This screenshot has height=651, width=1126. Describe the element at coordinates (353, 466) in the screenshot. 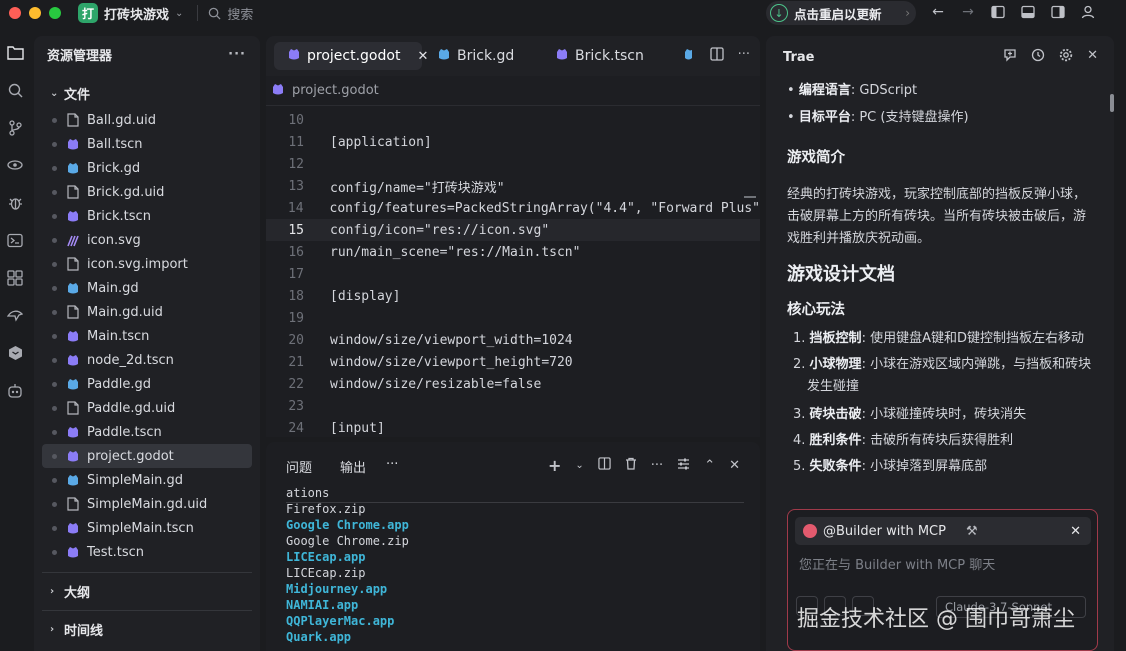

I see `tab-output: 输出` at that location.